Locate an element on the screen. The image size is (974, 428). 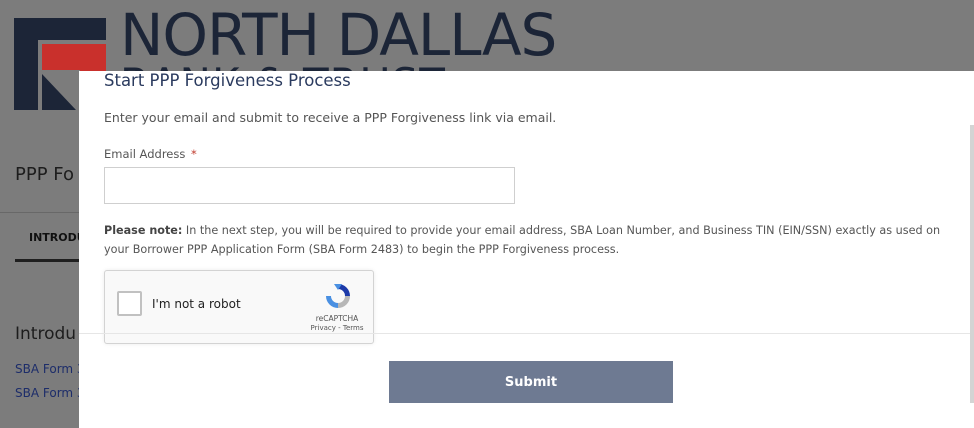
modal-title: Start PPP Forgiveness Process is located at coordinates (227, 80).